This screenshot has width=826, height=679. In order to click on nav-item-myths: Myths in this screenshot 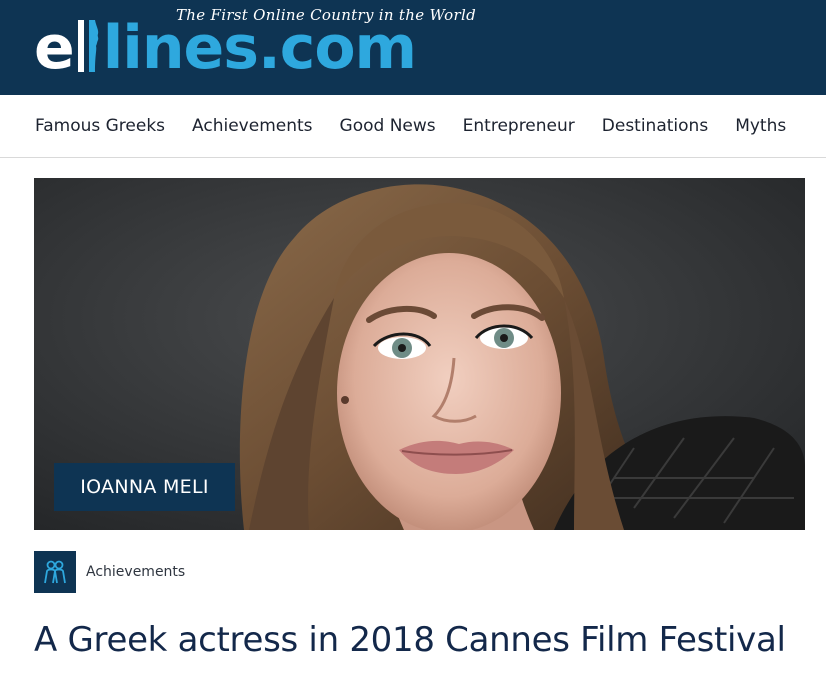, I will do `click(760, 126)`.